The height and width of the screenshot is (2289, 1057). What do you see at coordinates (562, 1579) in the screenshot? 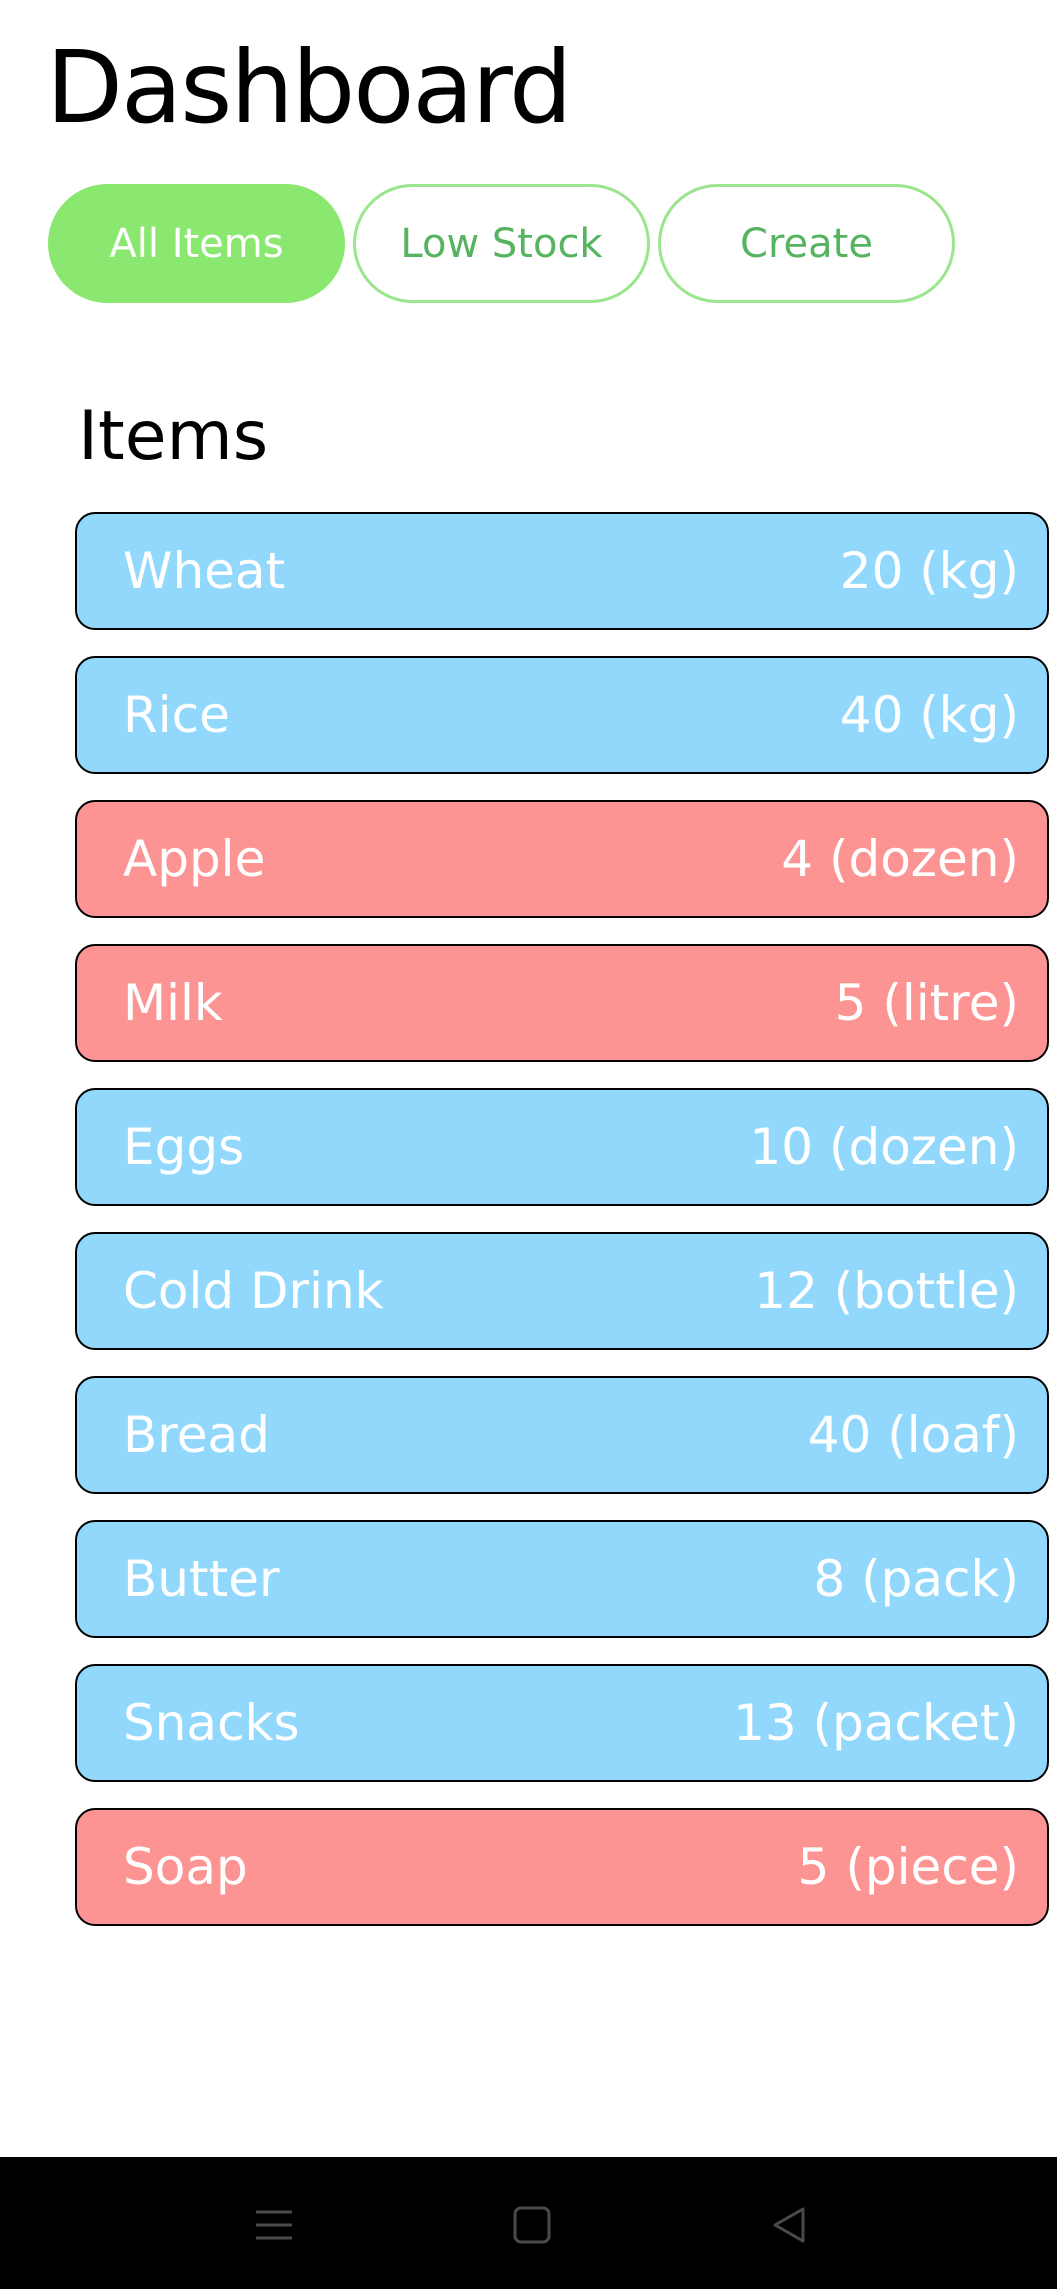
I see `list-item: Butter 8 (pack)` at bounding box center [562, 1579].